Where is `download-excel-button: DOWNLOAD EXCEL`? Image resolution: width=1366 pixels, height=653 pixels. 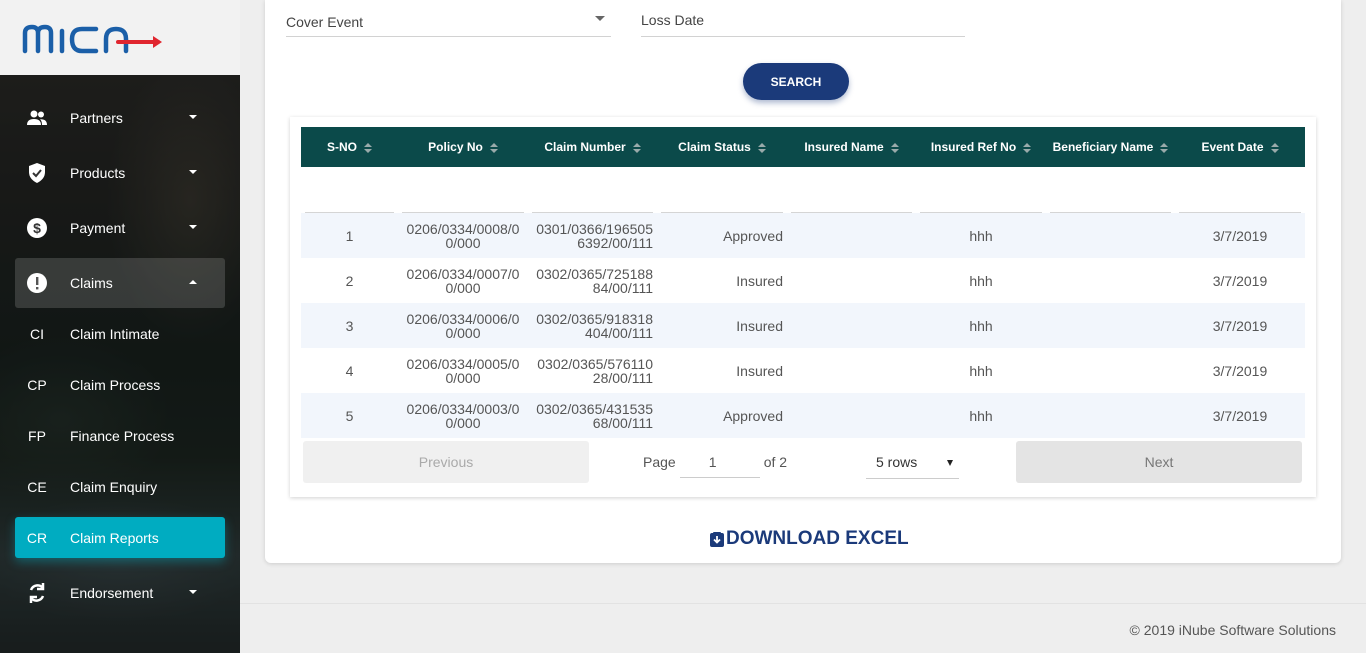 download-excel-button: DOWNLOAD EXCEL is located at coordinates (809, 539).